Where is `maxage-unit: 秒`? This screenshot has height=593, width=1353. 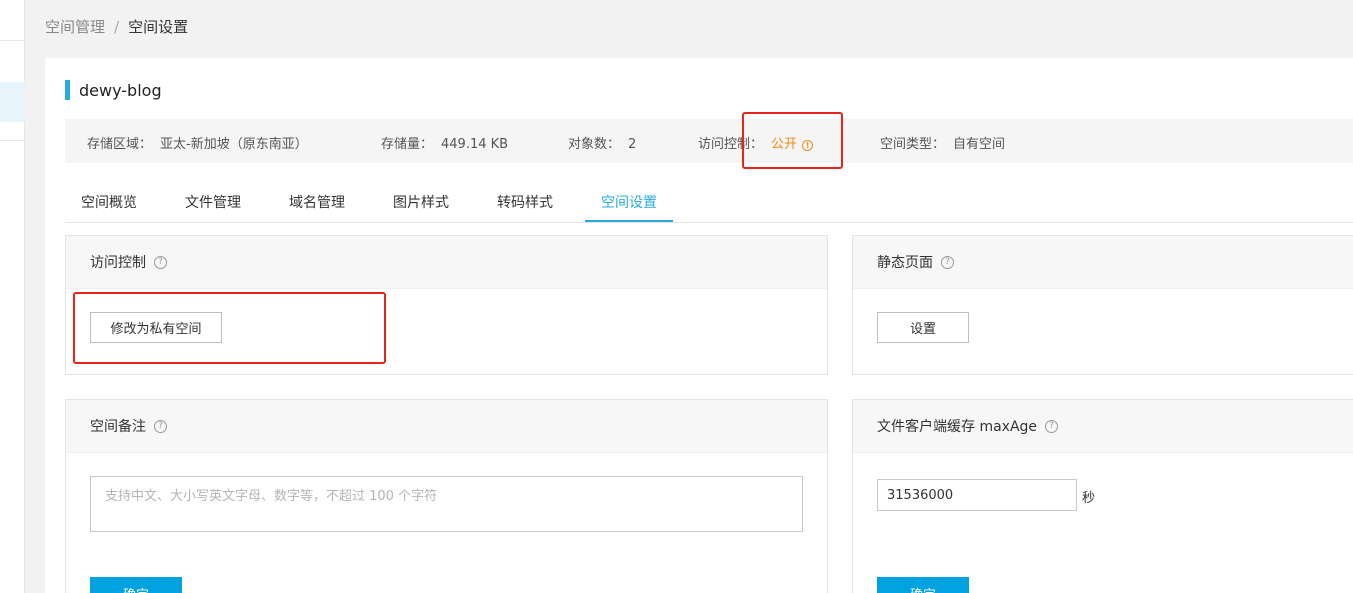
maxage-unit: 秒 is located at coordinates (1089, 498).